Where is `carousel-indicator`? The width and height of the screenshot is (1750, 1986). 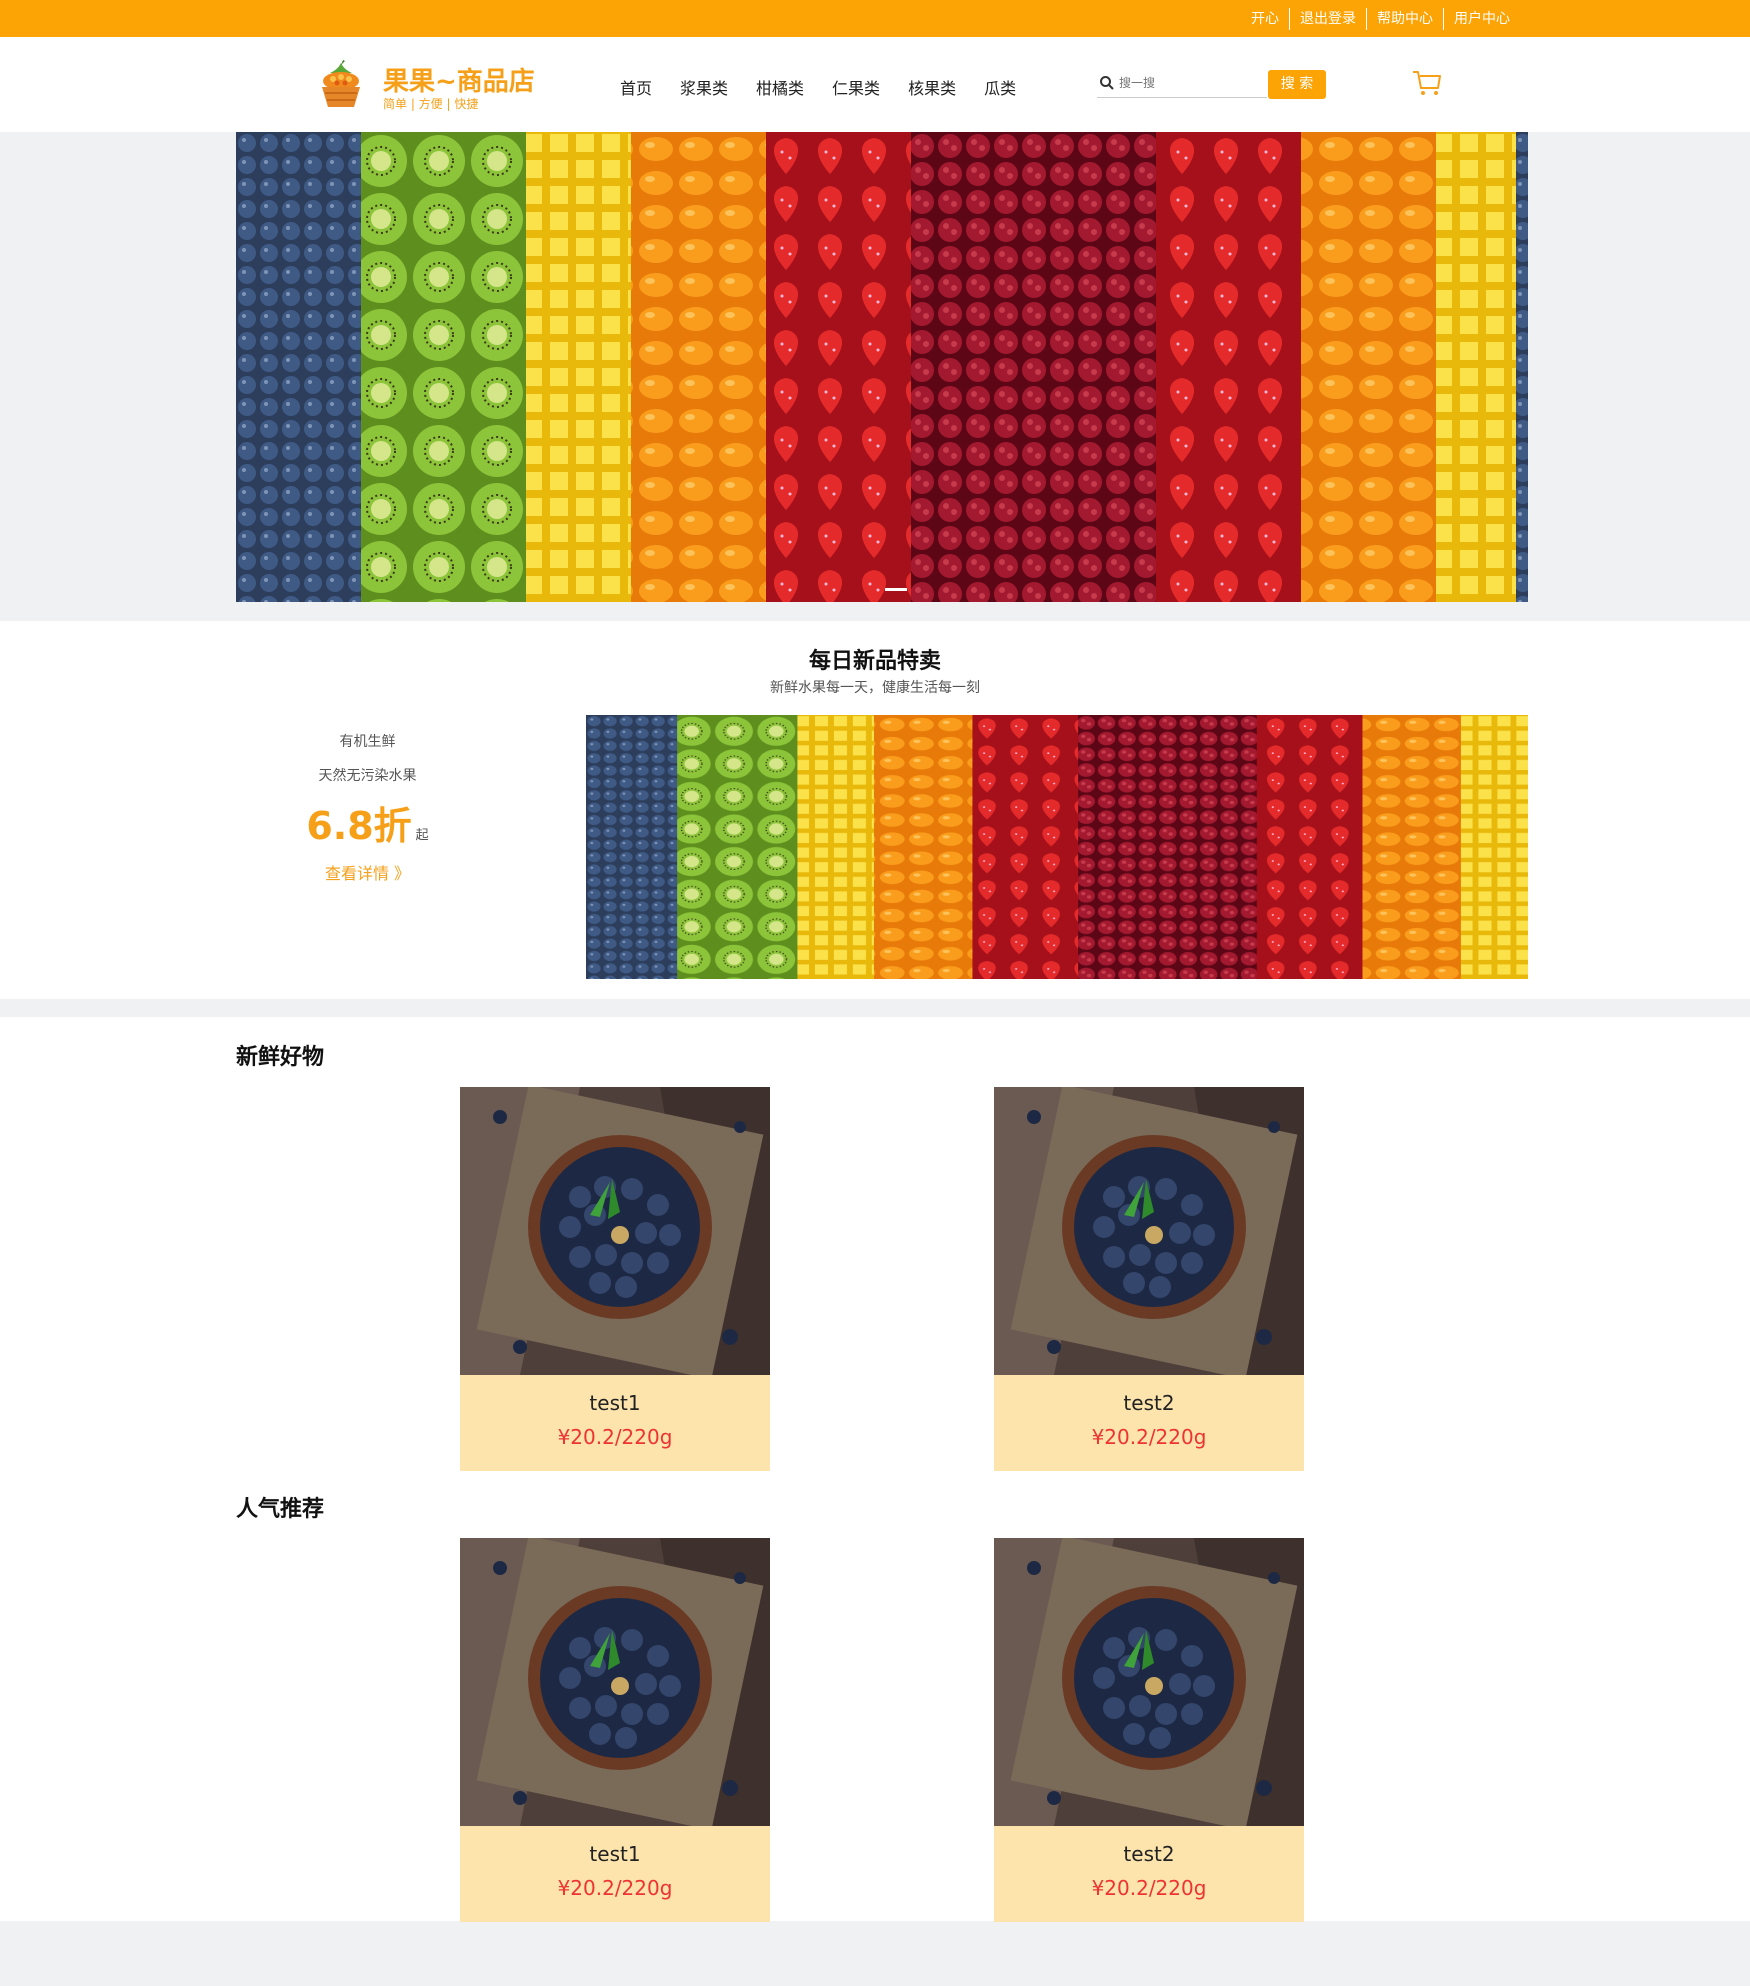 carousel-indicator is located at coordinates (896, 589).